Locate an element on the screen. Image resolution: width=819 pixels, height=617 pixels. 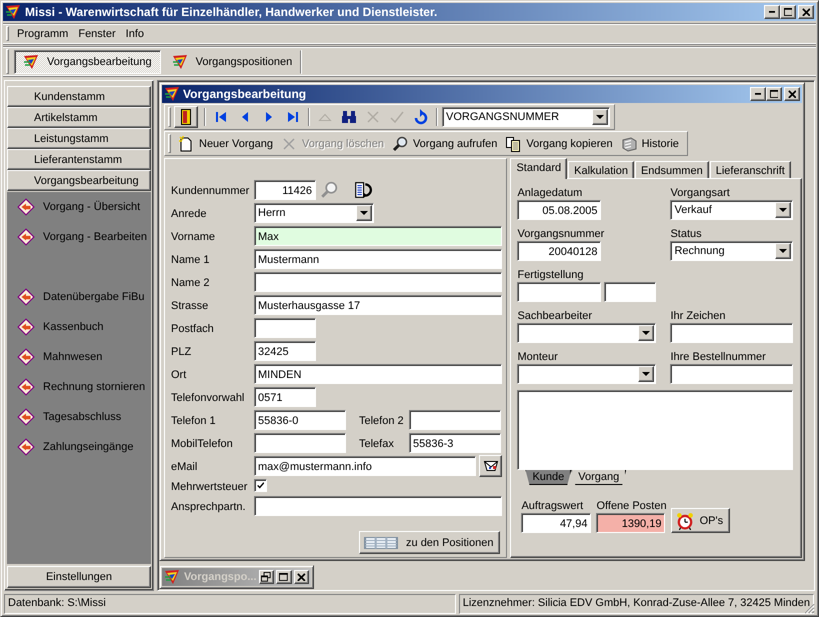
checkbox is located at coordinates (260, 485).